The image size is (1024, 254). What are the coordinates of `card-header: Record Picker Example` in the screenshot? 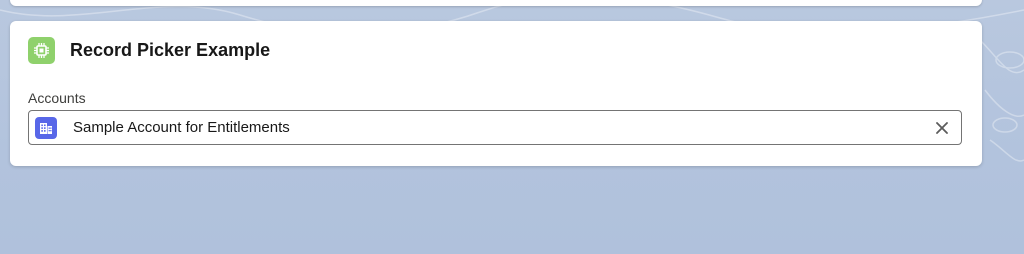 It's located at (149, 50).